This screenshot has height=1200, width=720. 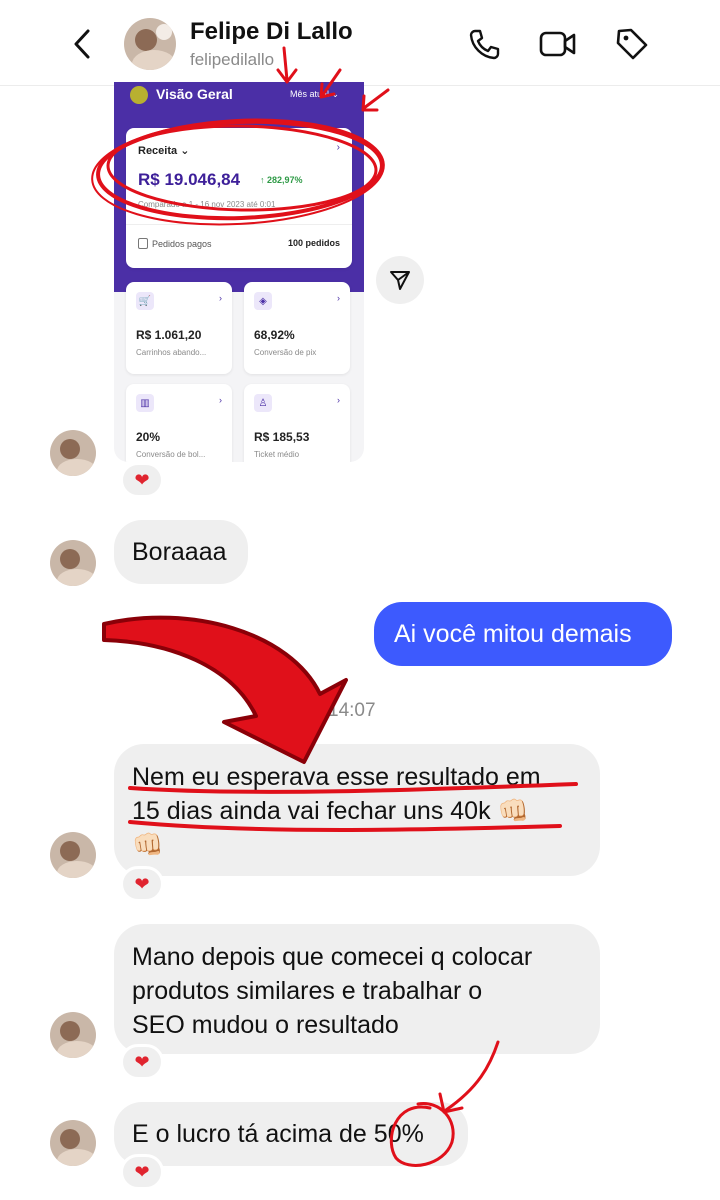 I want to click on message-text-line: 15 dias ainda vai fechar uns 40k 👊🏻, so click(x=330, y=811).